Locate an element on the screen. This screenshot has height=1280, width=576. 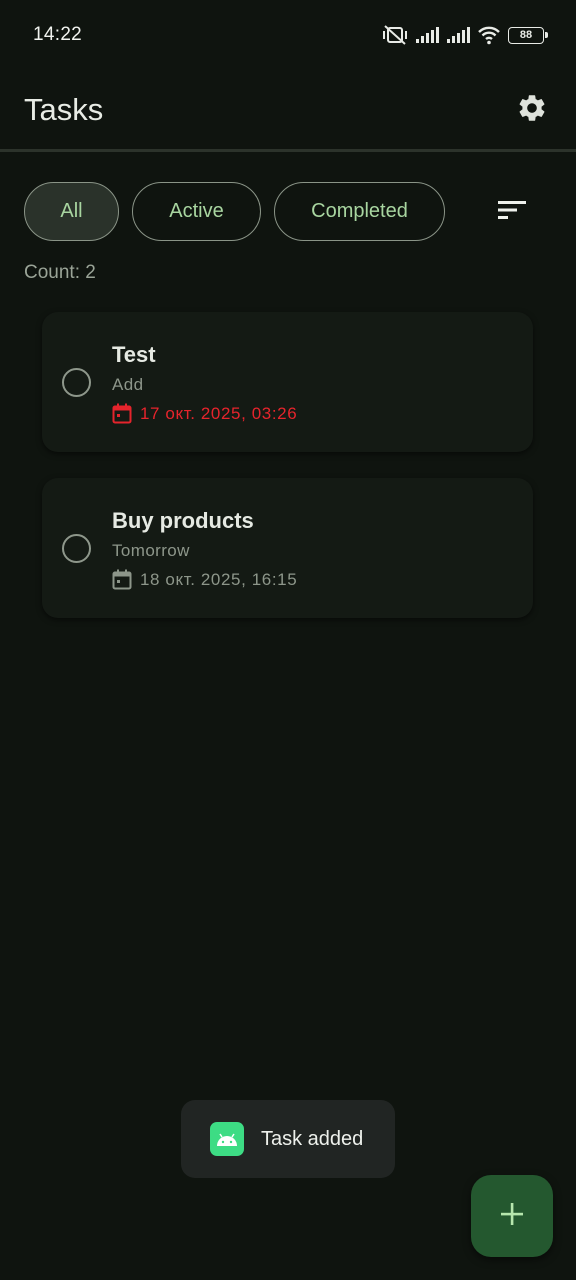
filter-chips: All Active Completed is located at coordinates (288, 211).